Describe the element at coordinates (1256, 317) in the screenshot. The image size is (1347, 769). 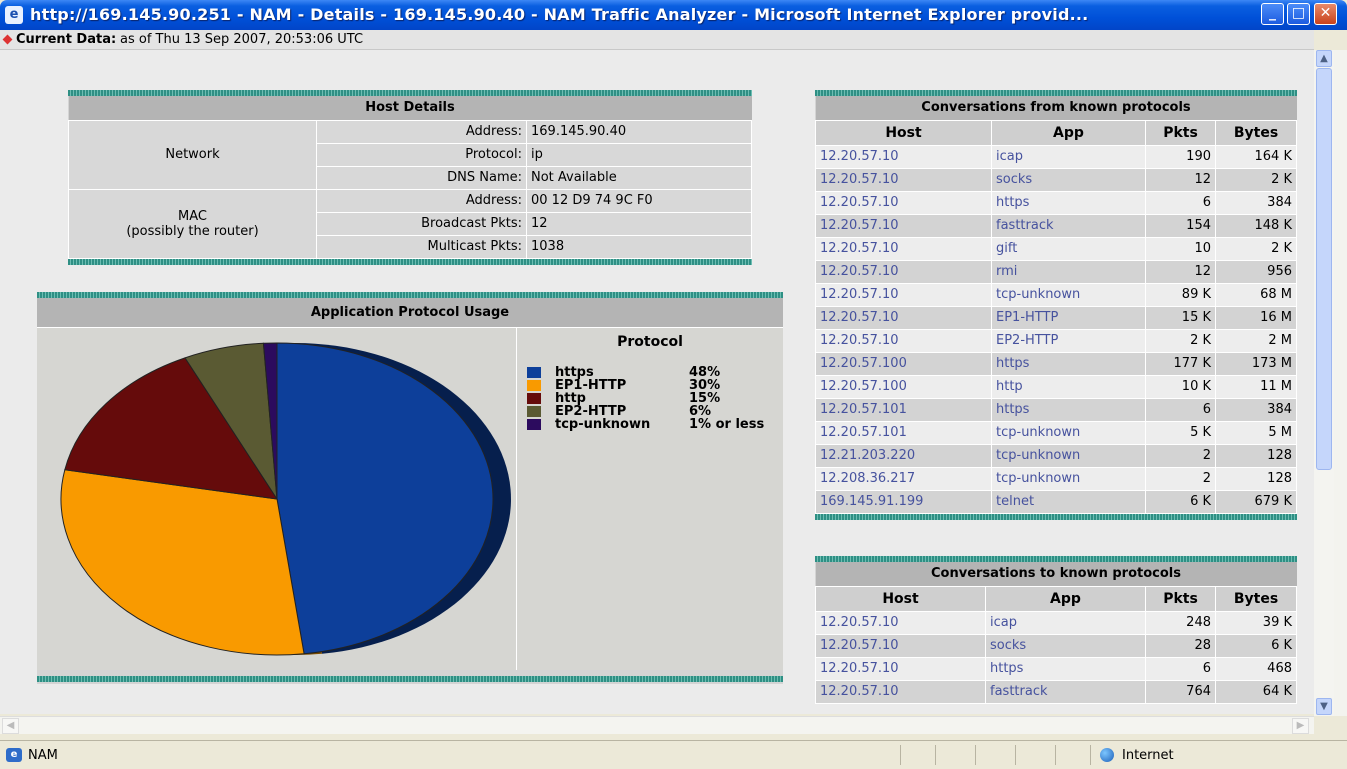
I see `bytes-cell: 16 M` at that location.